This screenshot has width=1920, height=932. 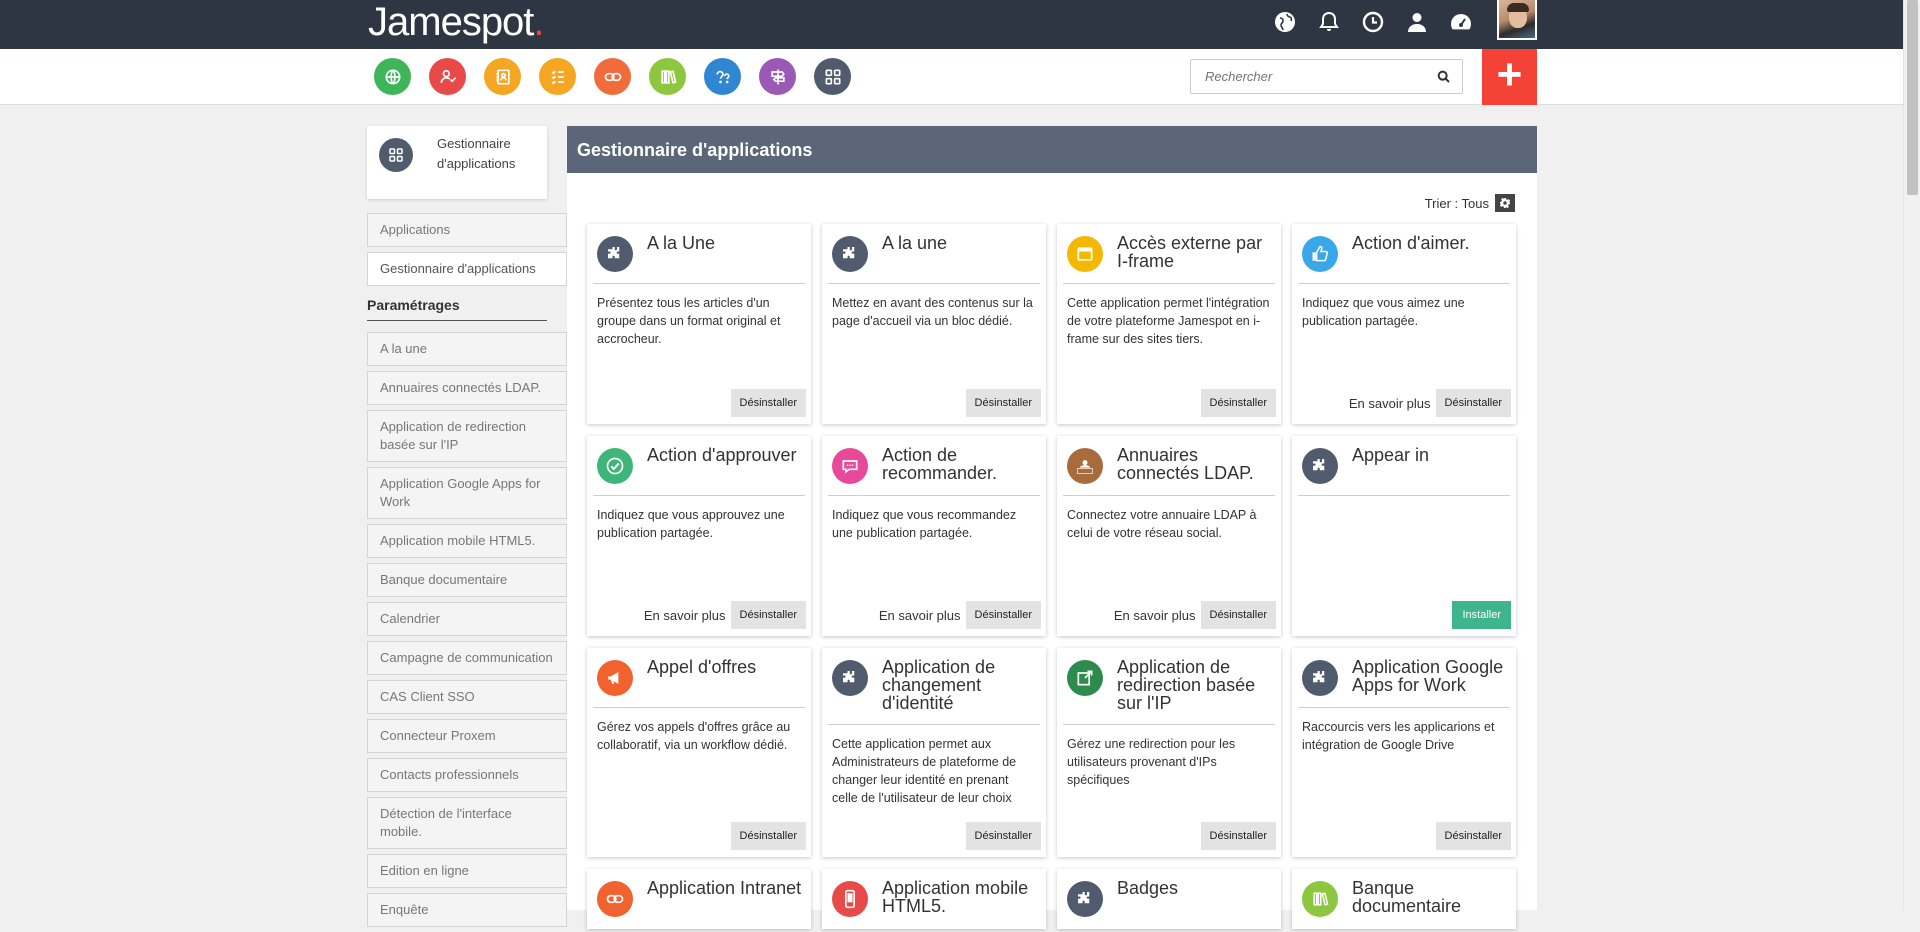 I want to click on tasks-app-icon, so click(x=557, y=76).